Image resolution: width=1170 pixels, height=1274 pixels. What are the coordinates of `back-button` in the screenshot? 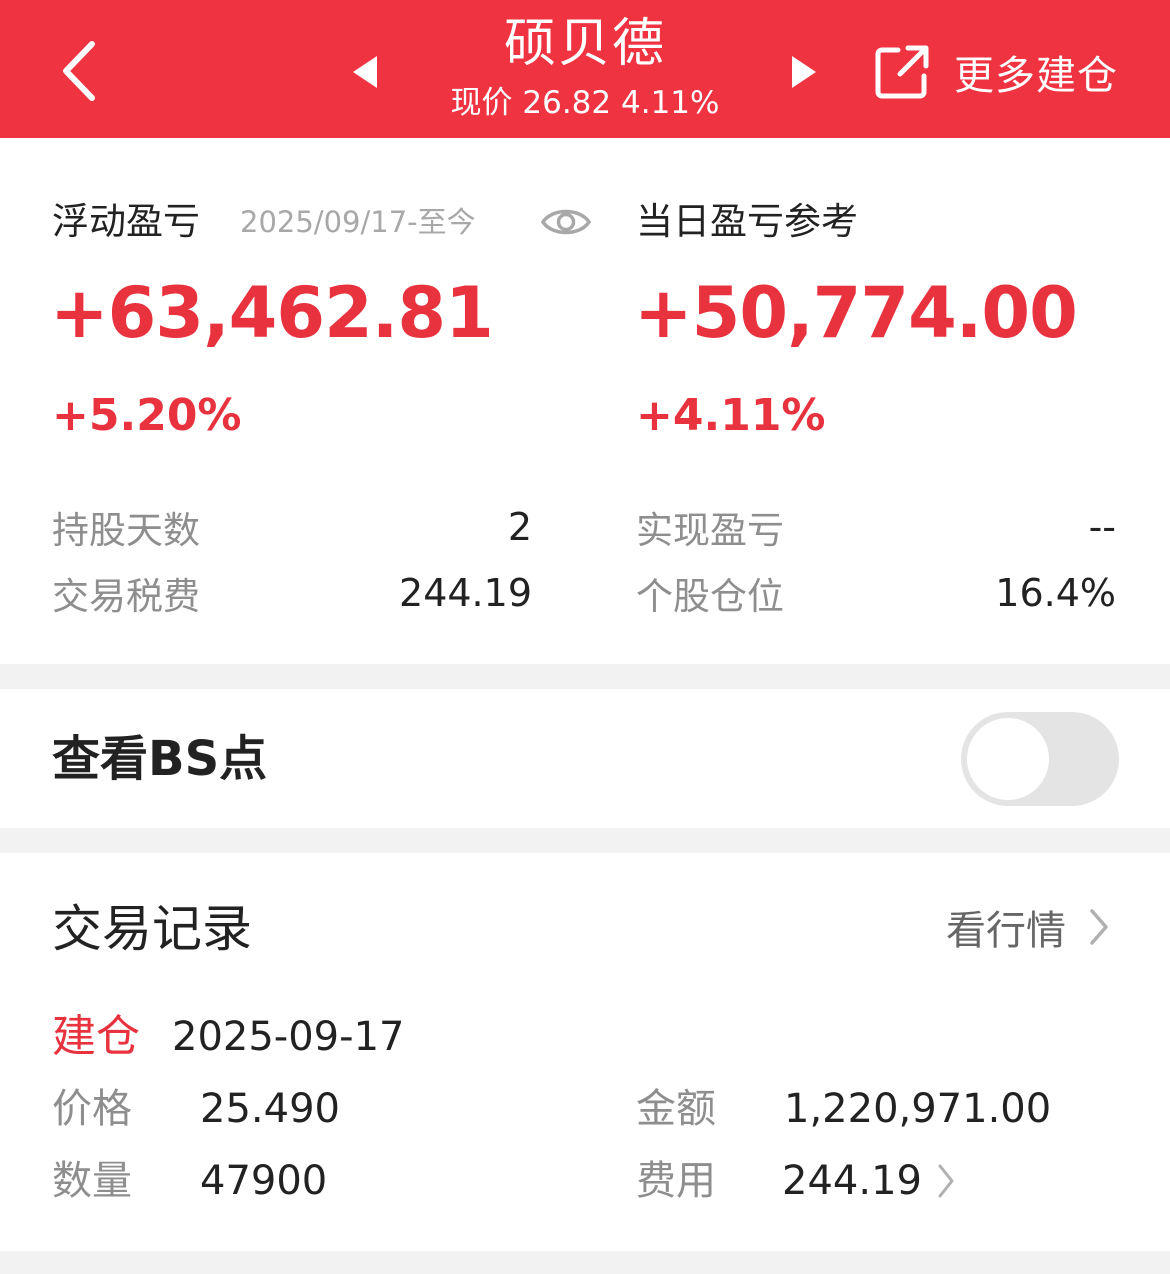 It's located at (80, 71).